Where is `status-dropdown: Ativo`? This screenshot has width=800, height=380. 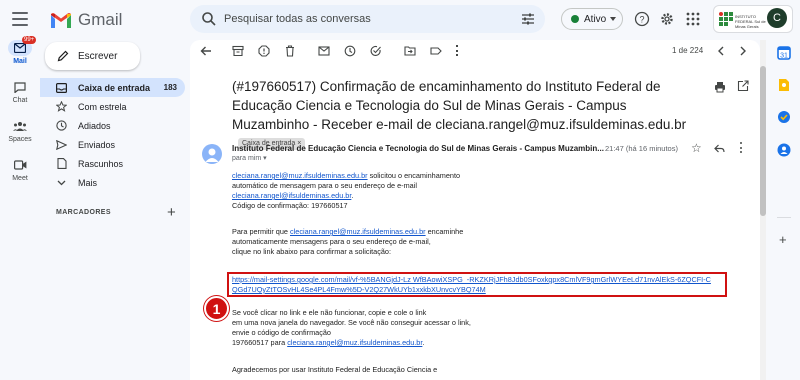 status-dropdown: Ativo is located at coordinates (592, 19).